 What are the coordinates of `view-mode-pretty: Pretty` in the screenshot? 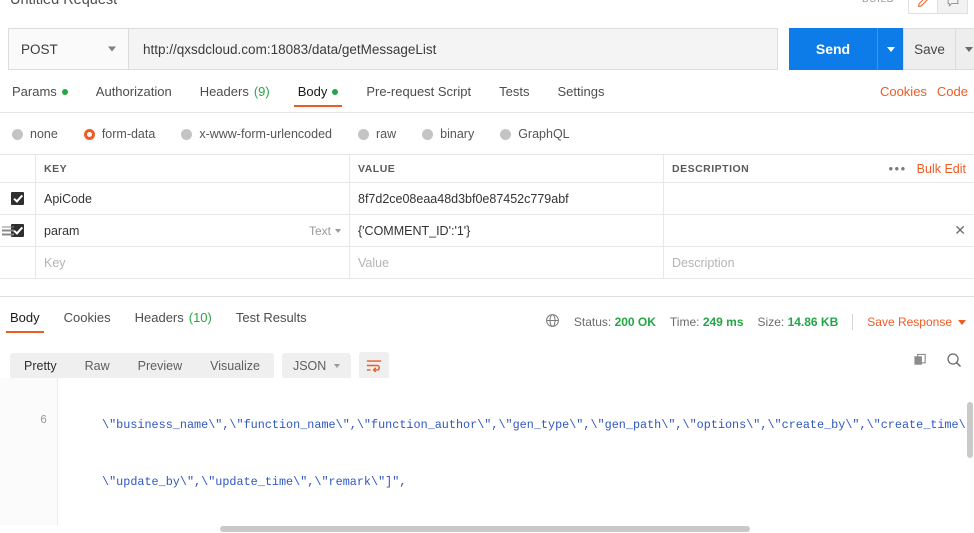 It's located at (40, 365).